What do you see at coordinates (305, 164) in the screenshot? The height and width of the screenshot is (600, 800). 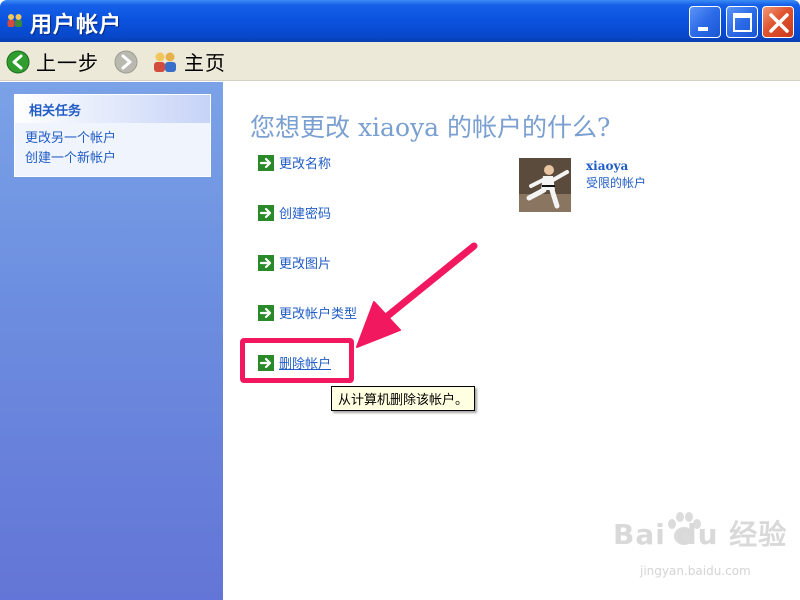 I see `change-name-label: 更改名称` at bounding box center [305, 164].